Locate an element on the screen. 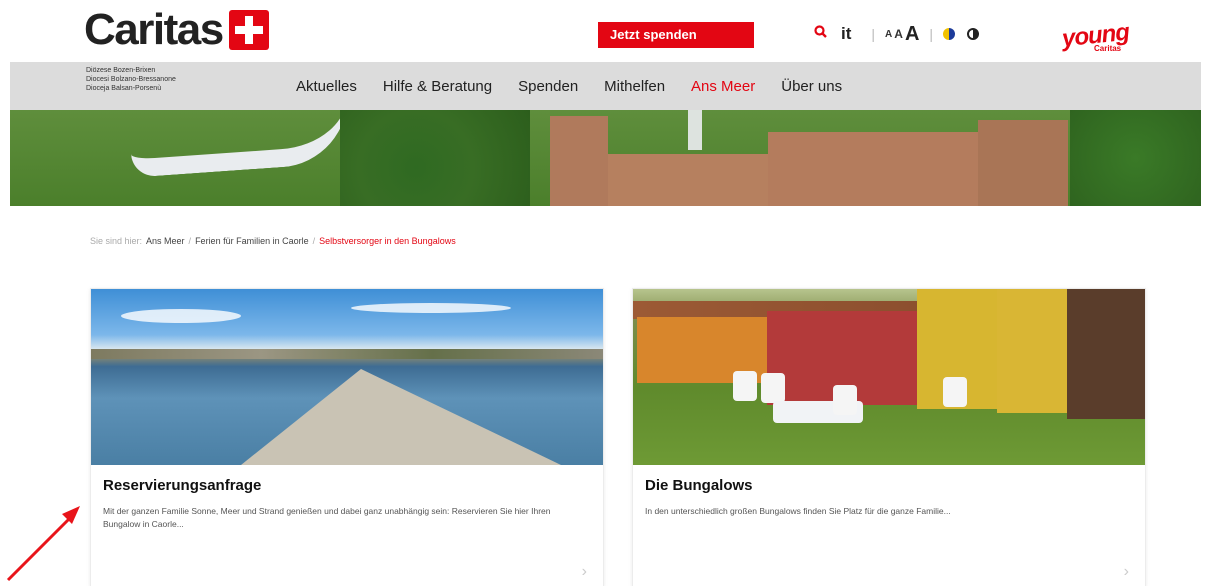  search-icon-svg is located at coordinates (820, 31).